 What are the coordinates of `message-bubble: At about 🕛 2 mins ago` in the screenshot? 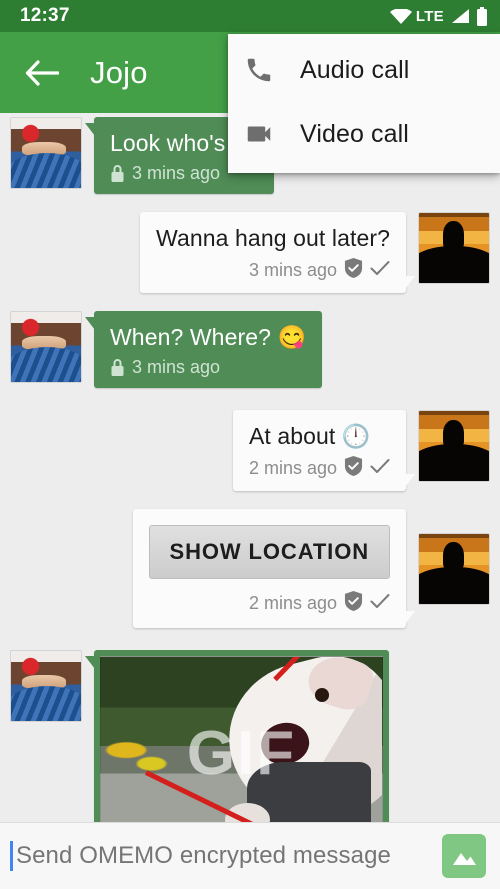 It's located at (324, 451).